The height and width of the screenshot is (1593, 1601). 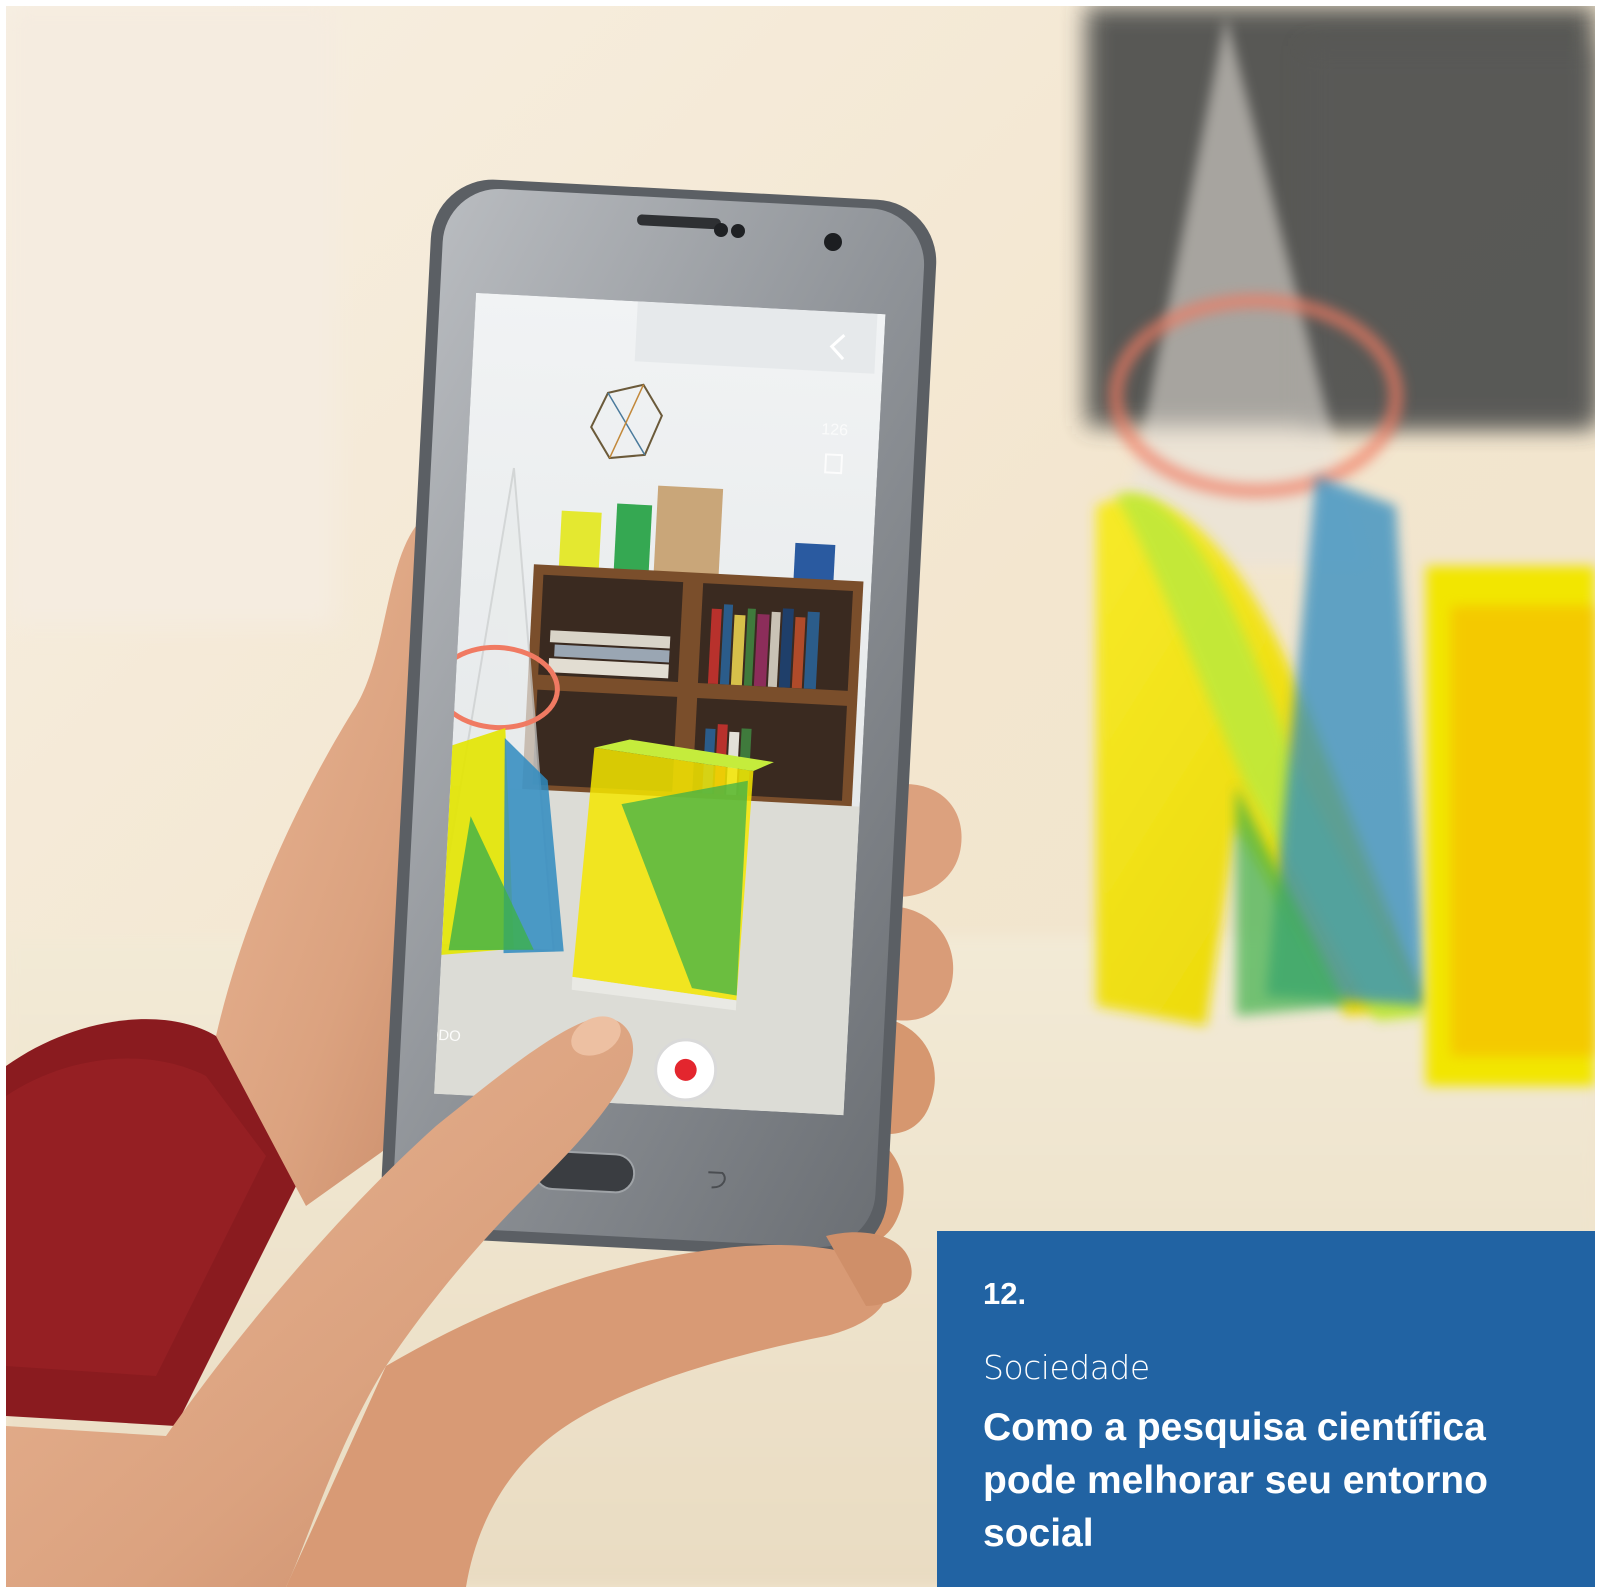 I want to click on article-number: 12., so click(x=1005, y=1293).